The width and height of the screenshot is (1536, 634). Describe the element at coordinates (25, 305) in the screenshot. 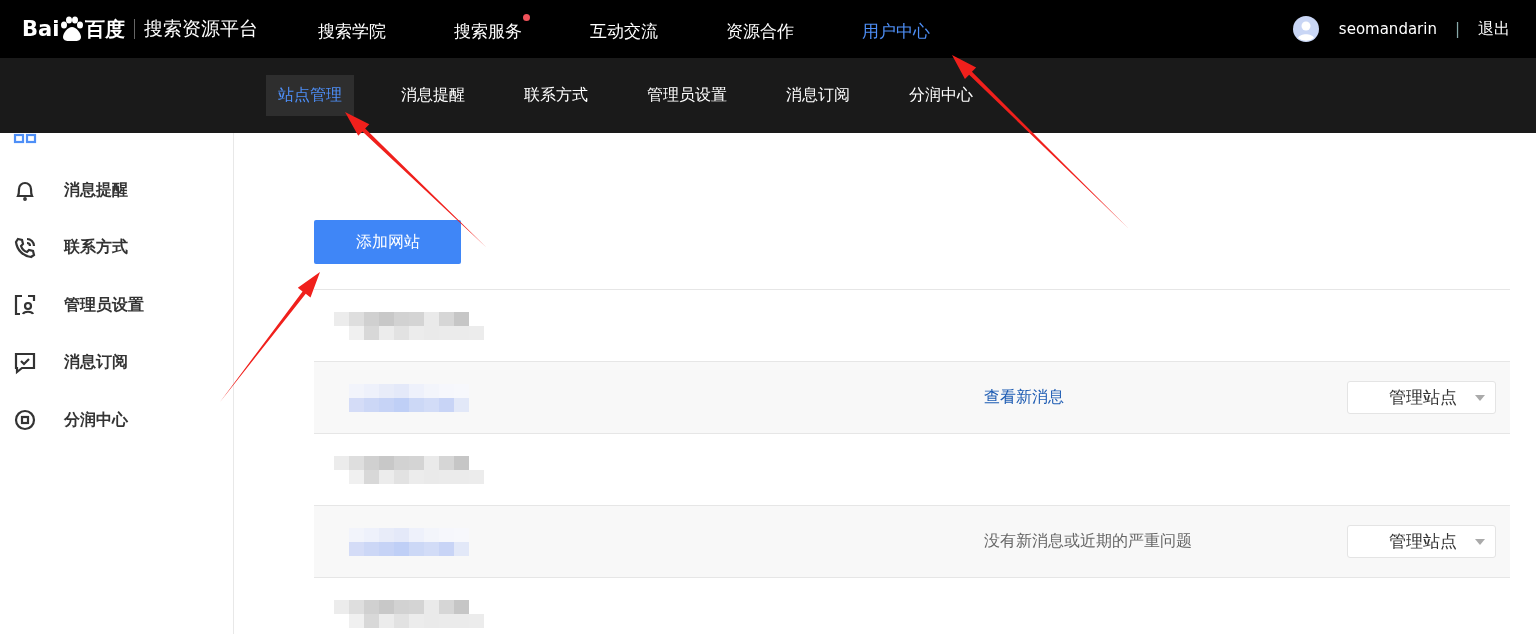

I see `person-card-icon` at that location.